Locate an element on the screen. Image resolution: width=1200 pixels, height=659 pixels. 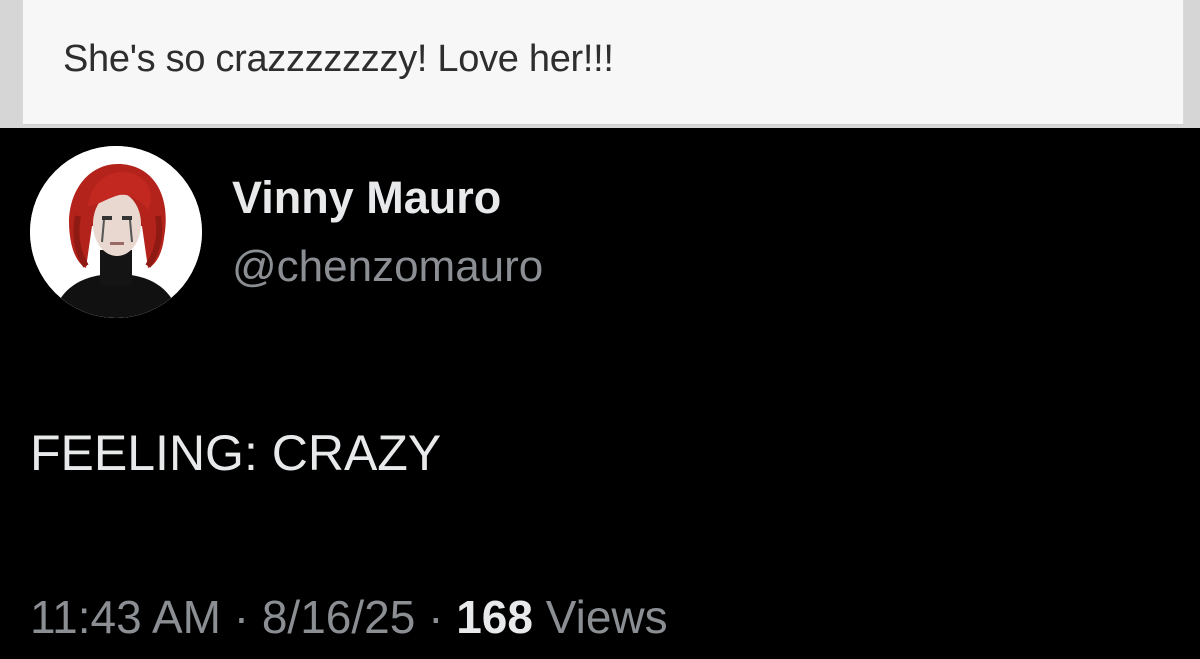
tweet-date: 8/16/25 is located at coordinates (338, 617).